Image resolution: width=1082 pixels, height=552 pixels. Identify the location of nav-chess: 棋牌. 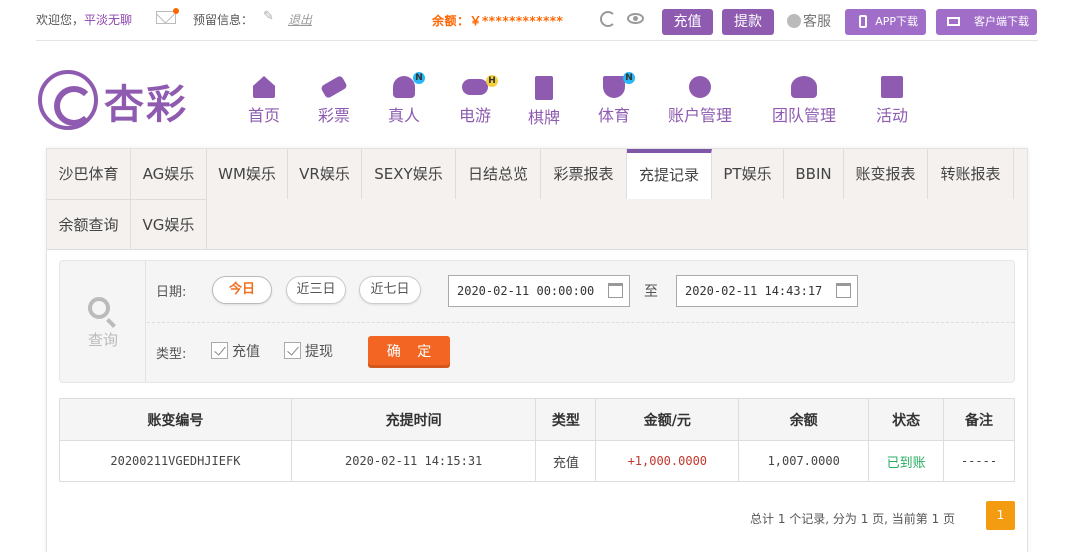
(544, 102).